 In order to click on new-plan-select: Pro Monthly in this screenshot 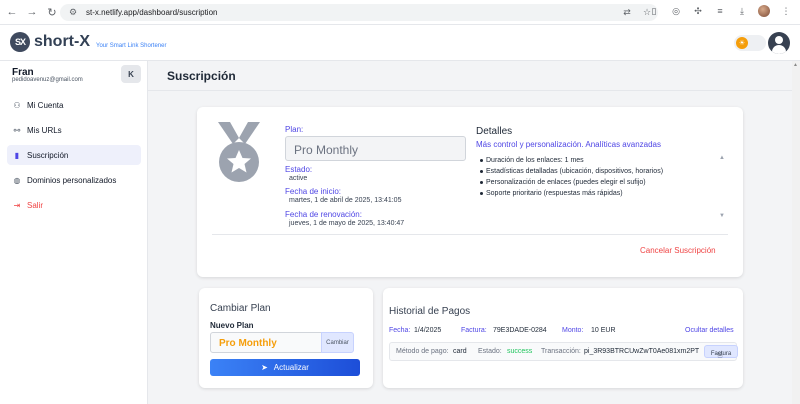, I will do `click(266, 342)`.